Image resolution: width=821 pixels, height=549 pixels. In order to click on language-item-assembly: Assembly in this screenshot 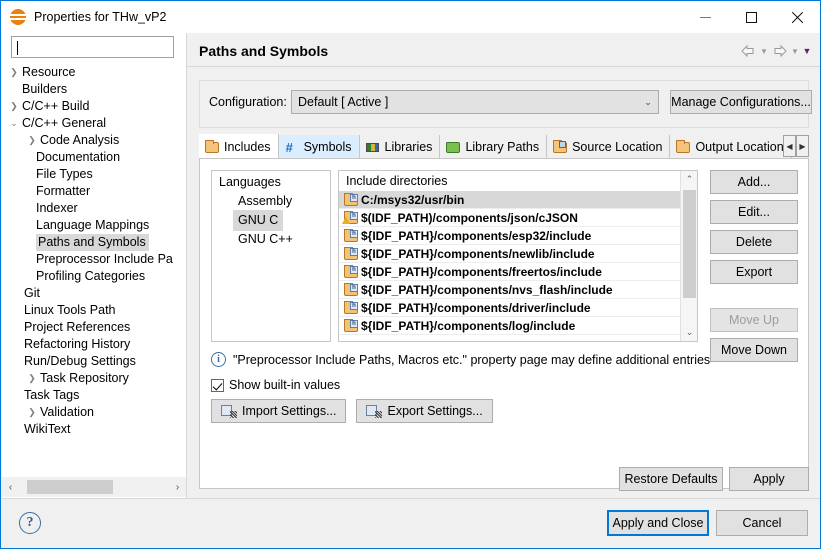, I will do `click(271, 200)`.